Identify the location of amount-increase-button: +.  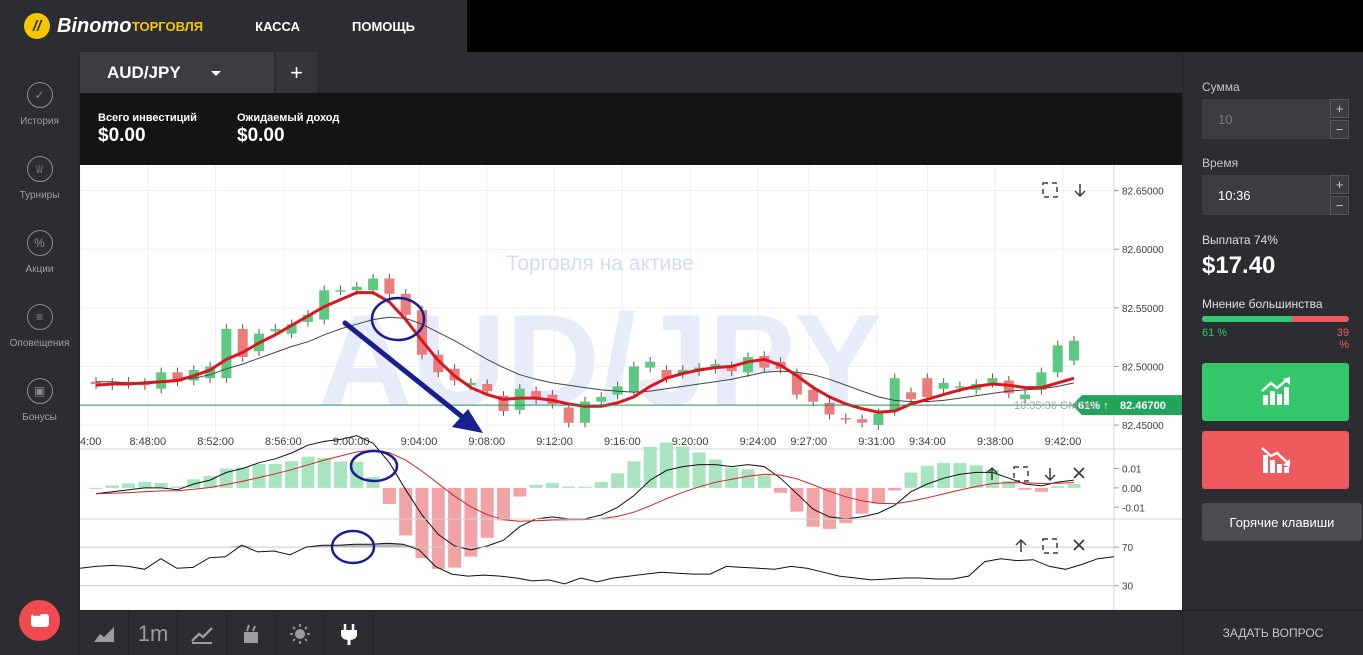
(1339, 108).